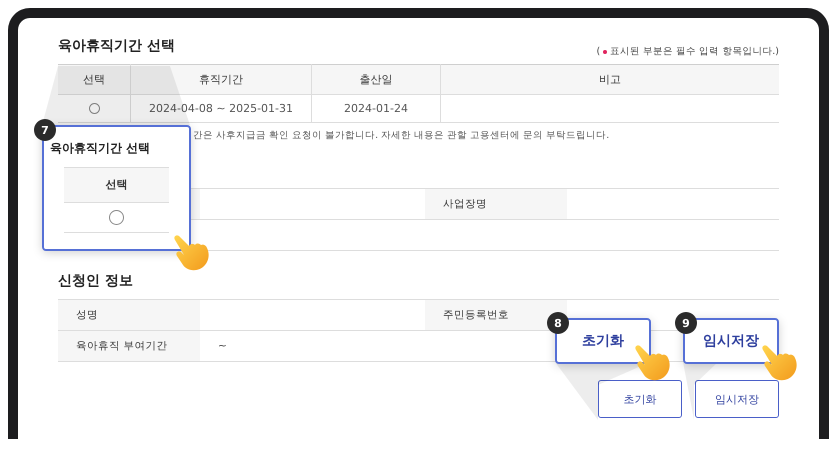 This screenshot has height=449, width=837. Describe the element at coordinates (122, 346) in the screenshot. I see `field-label: 육아휴직 부여기간` at that location.